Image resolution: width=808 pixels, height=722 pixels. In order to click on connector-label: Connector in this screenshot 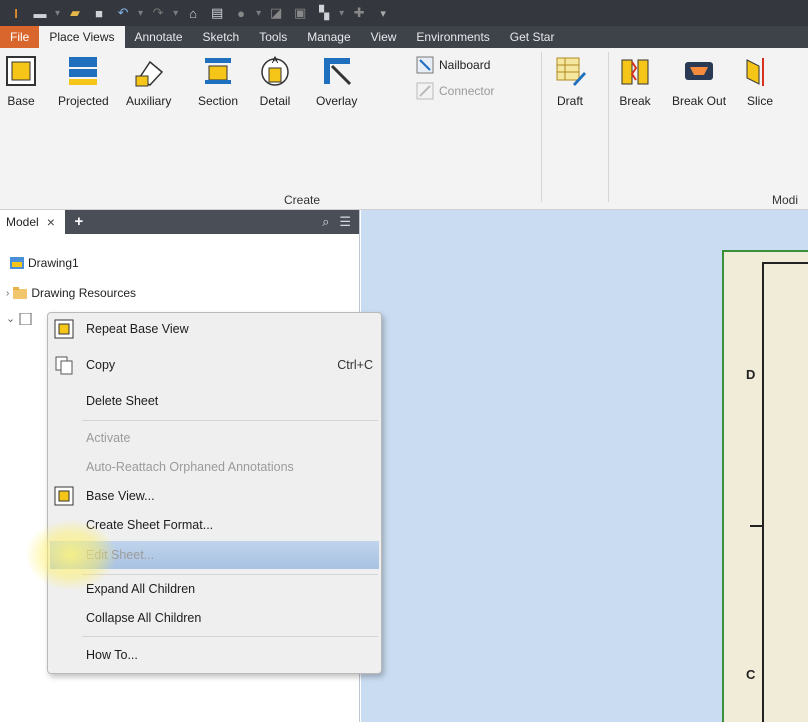, I will do `click(467, 91)`.